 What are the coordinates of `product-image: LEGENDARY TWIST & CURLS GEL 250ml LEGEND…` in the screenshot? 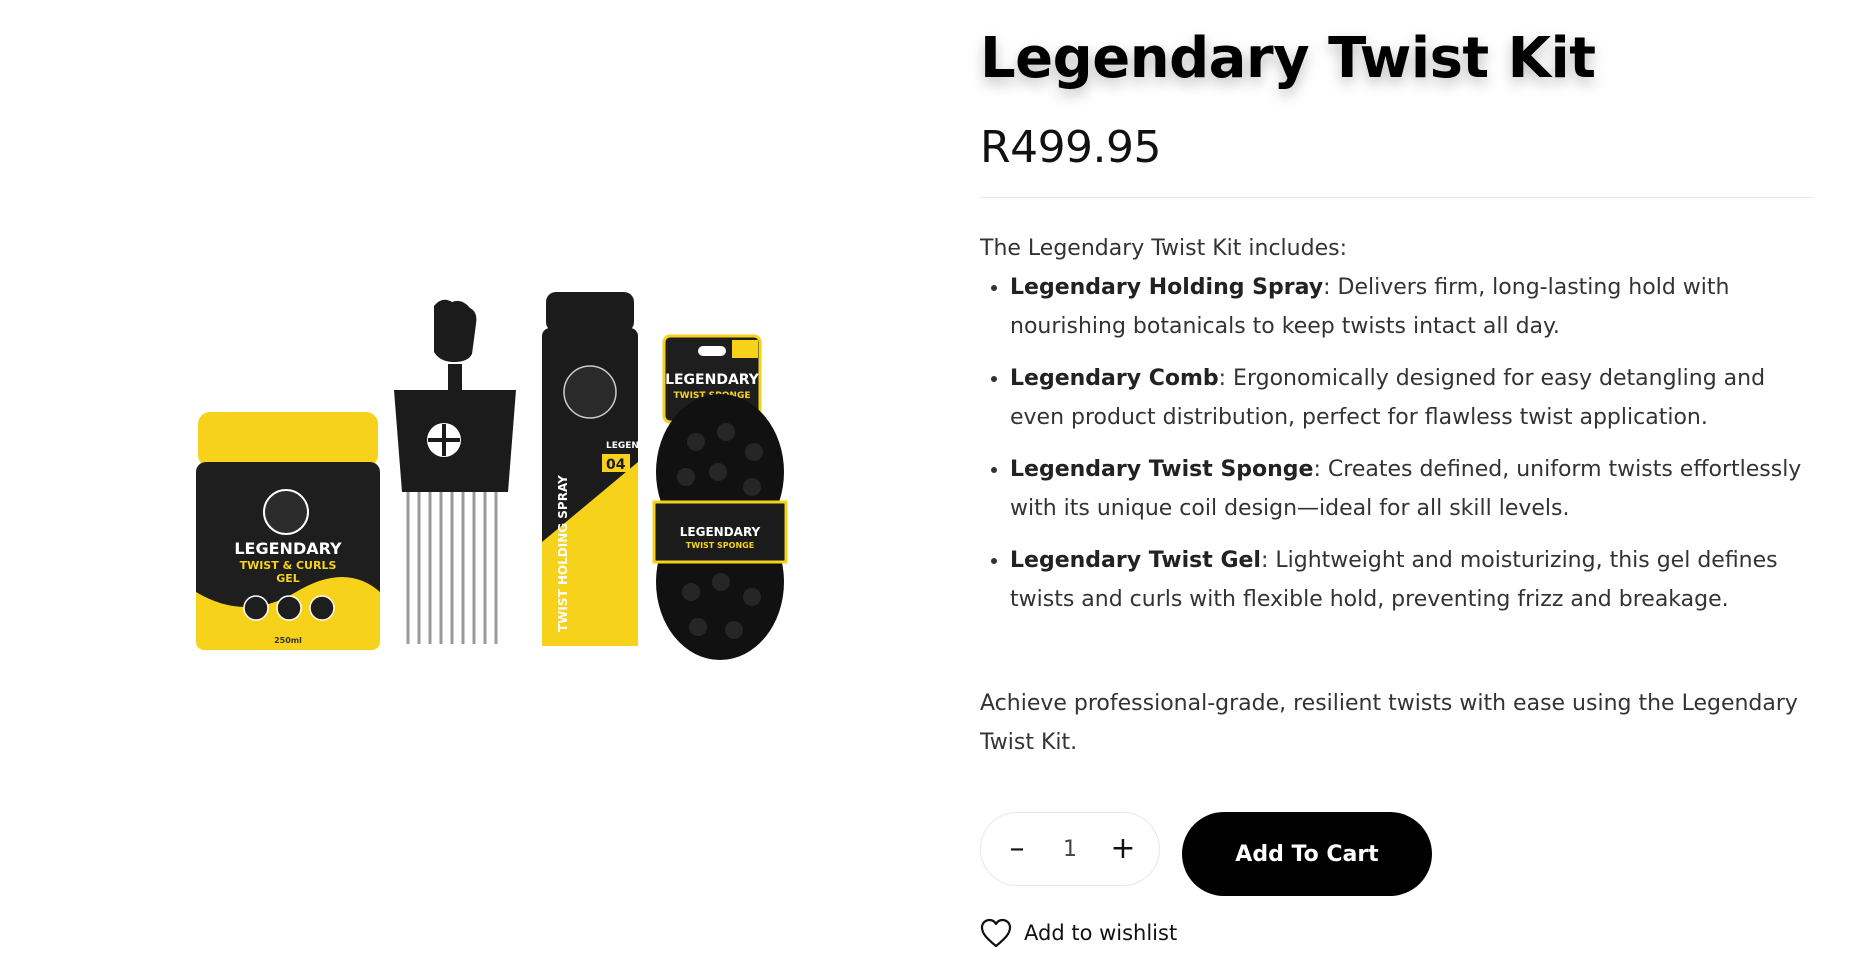 It's located at (492, 476).